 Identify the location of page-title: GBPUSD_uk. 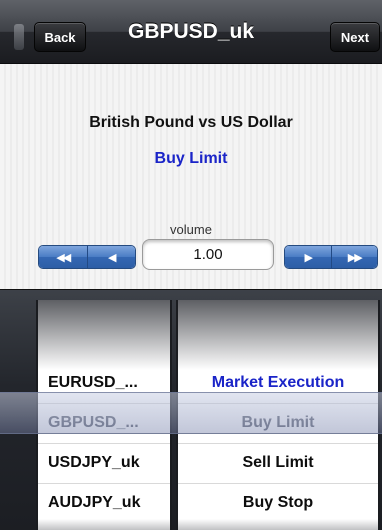
(191, 31).